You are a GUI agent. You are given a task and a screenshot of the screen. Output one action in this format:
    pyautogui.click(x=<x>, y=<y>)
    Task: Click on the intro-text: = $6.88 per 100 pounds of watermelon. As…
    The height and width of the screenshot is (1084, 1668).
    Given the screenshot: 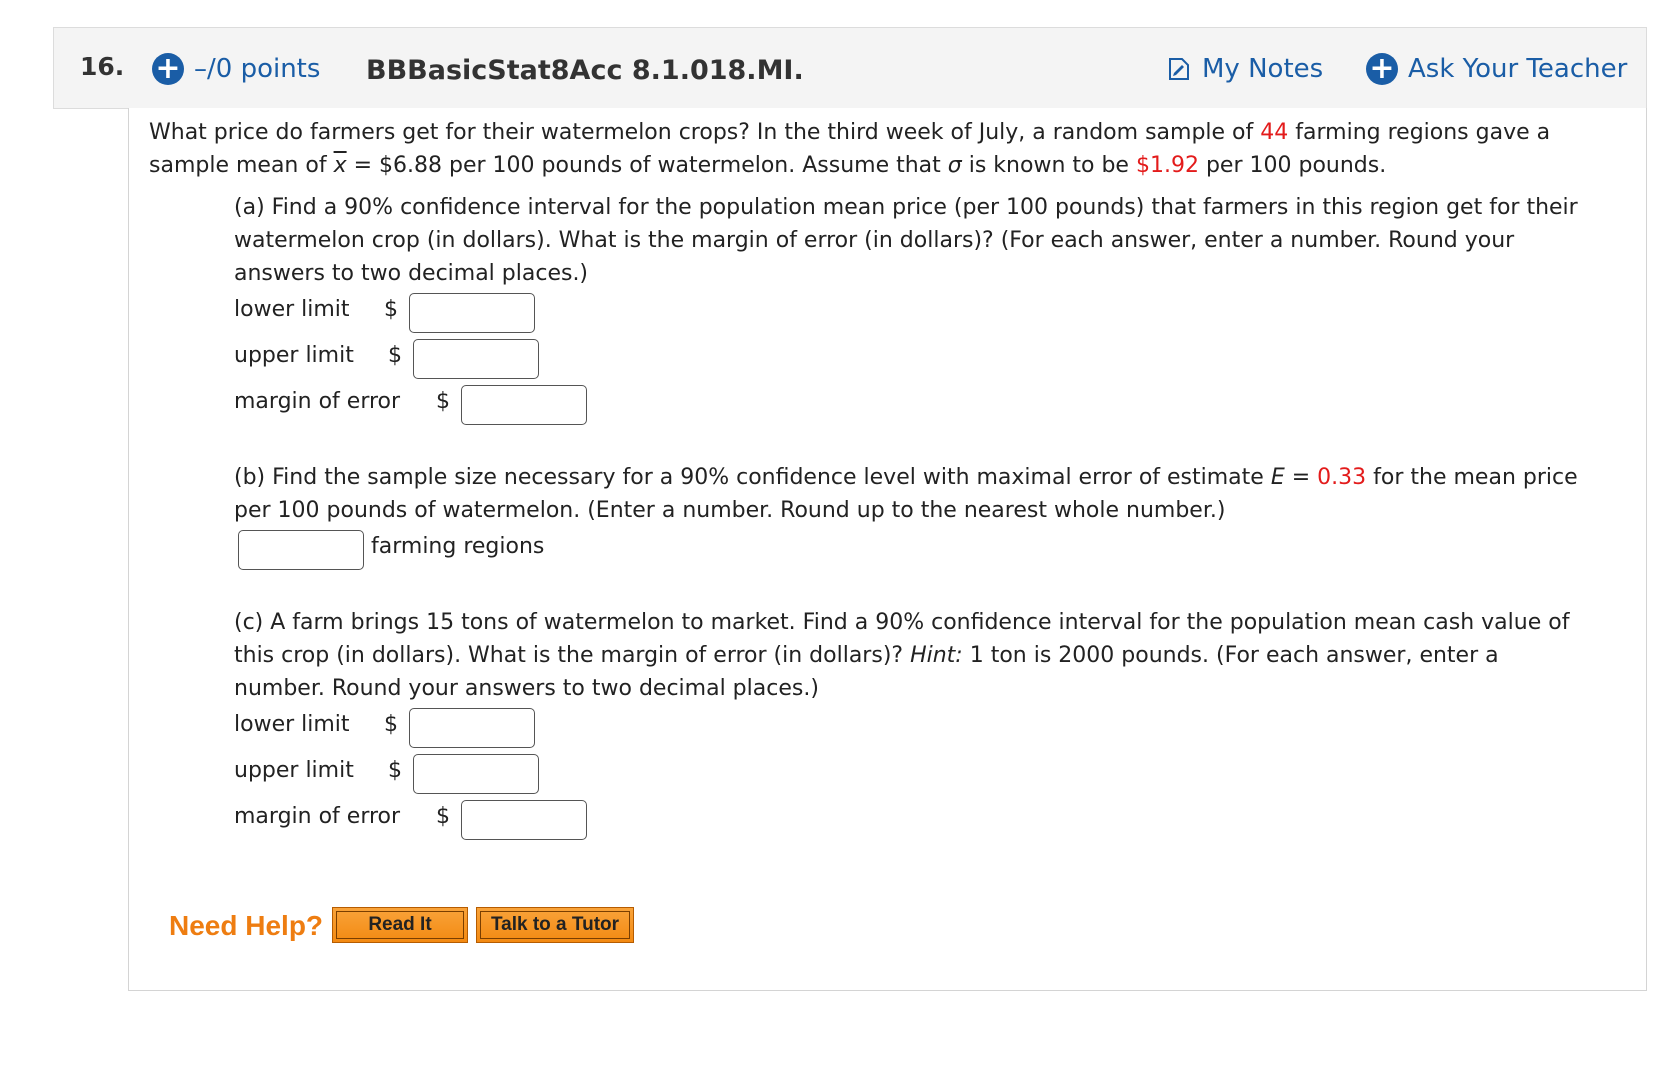 What is the action you would take?
    pyautogui.click(x=647, y=165)
    